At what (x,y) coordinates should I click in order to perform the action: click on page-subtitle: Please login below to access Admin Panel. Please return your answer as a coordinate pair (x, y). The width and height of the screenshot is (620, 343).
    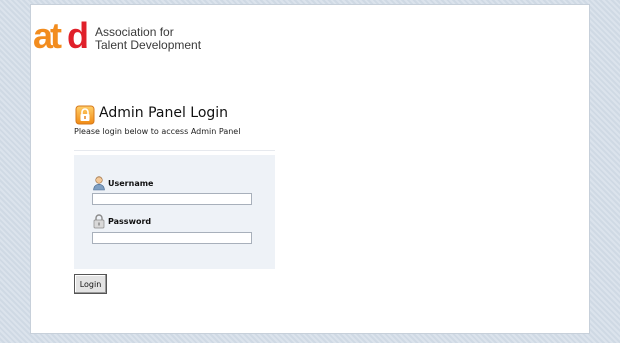
    Looking at the image, I should click on (157, 131).